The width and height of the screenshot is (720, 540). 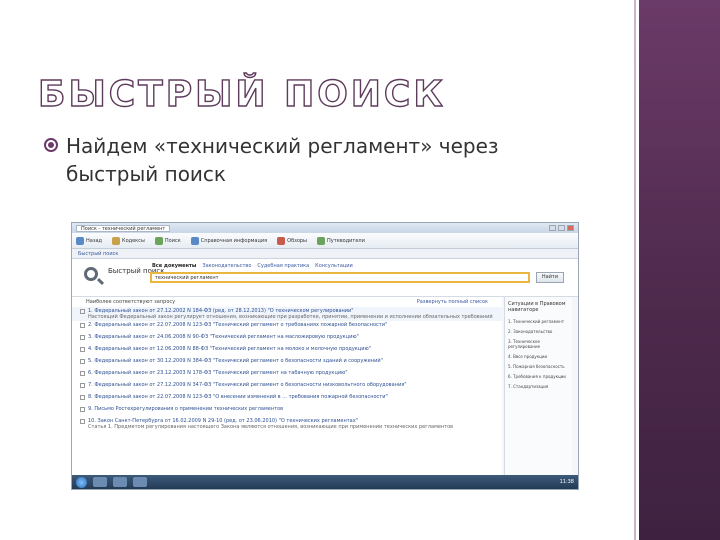 What do you see at coordinates (538, 321) in the screenshot?
I see `navigator-item: 1. Технический регламент` at bounding box center [538, 321].